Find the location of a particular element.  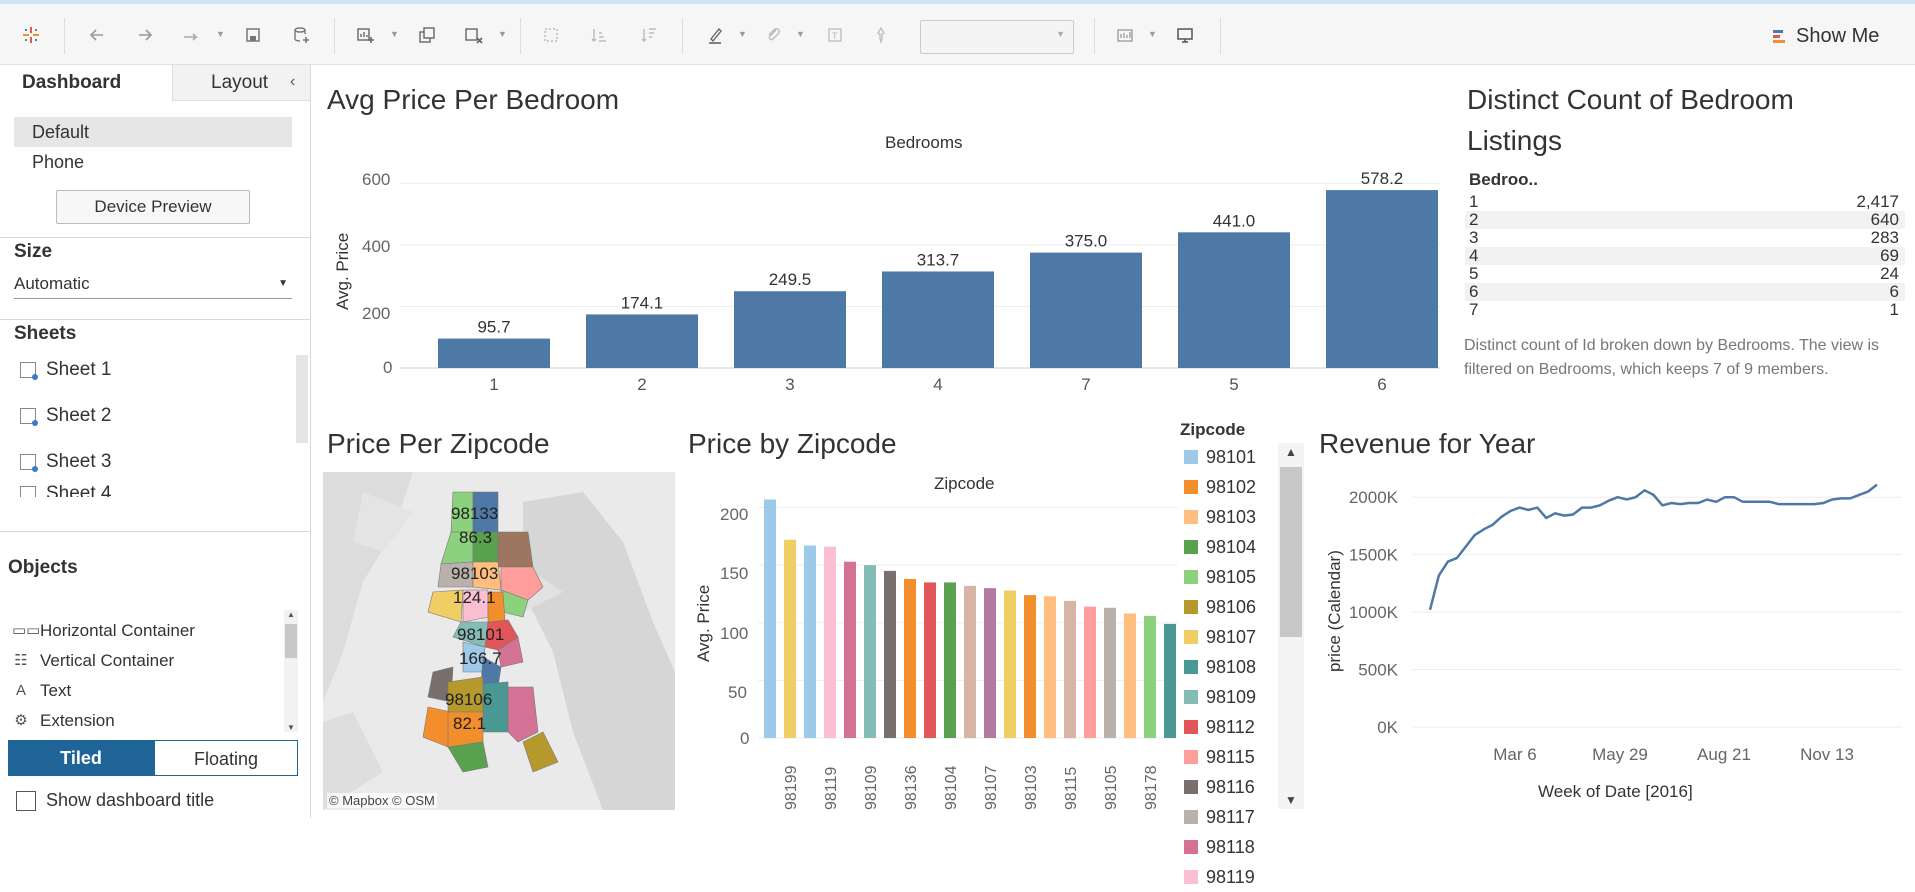

object-extension: ⚙ Extension is located at coordinates (63, 721).